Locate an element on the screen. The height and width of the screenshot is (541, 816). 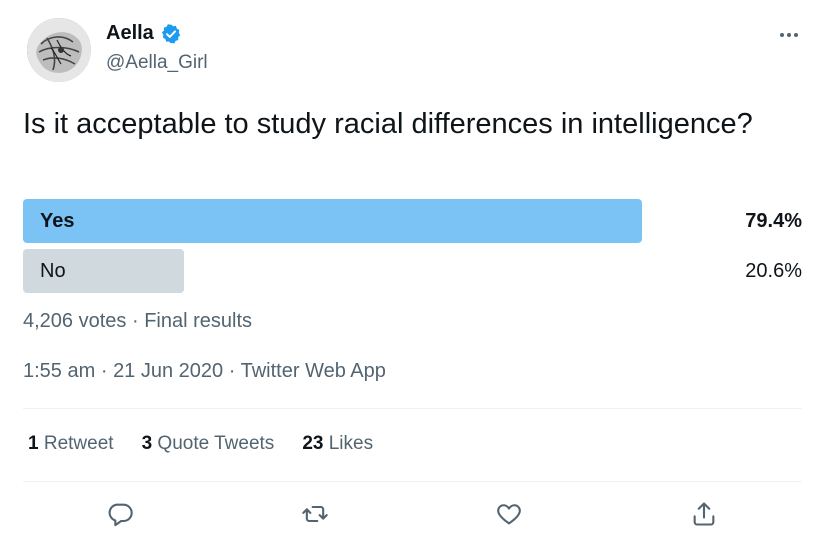
reply-icon is located at coordinates (120, 515).